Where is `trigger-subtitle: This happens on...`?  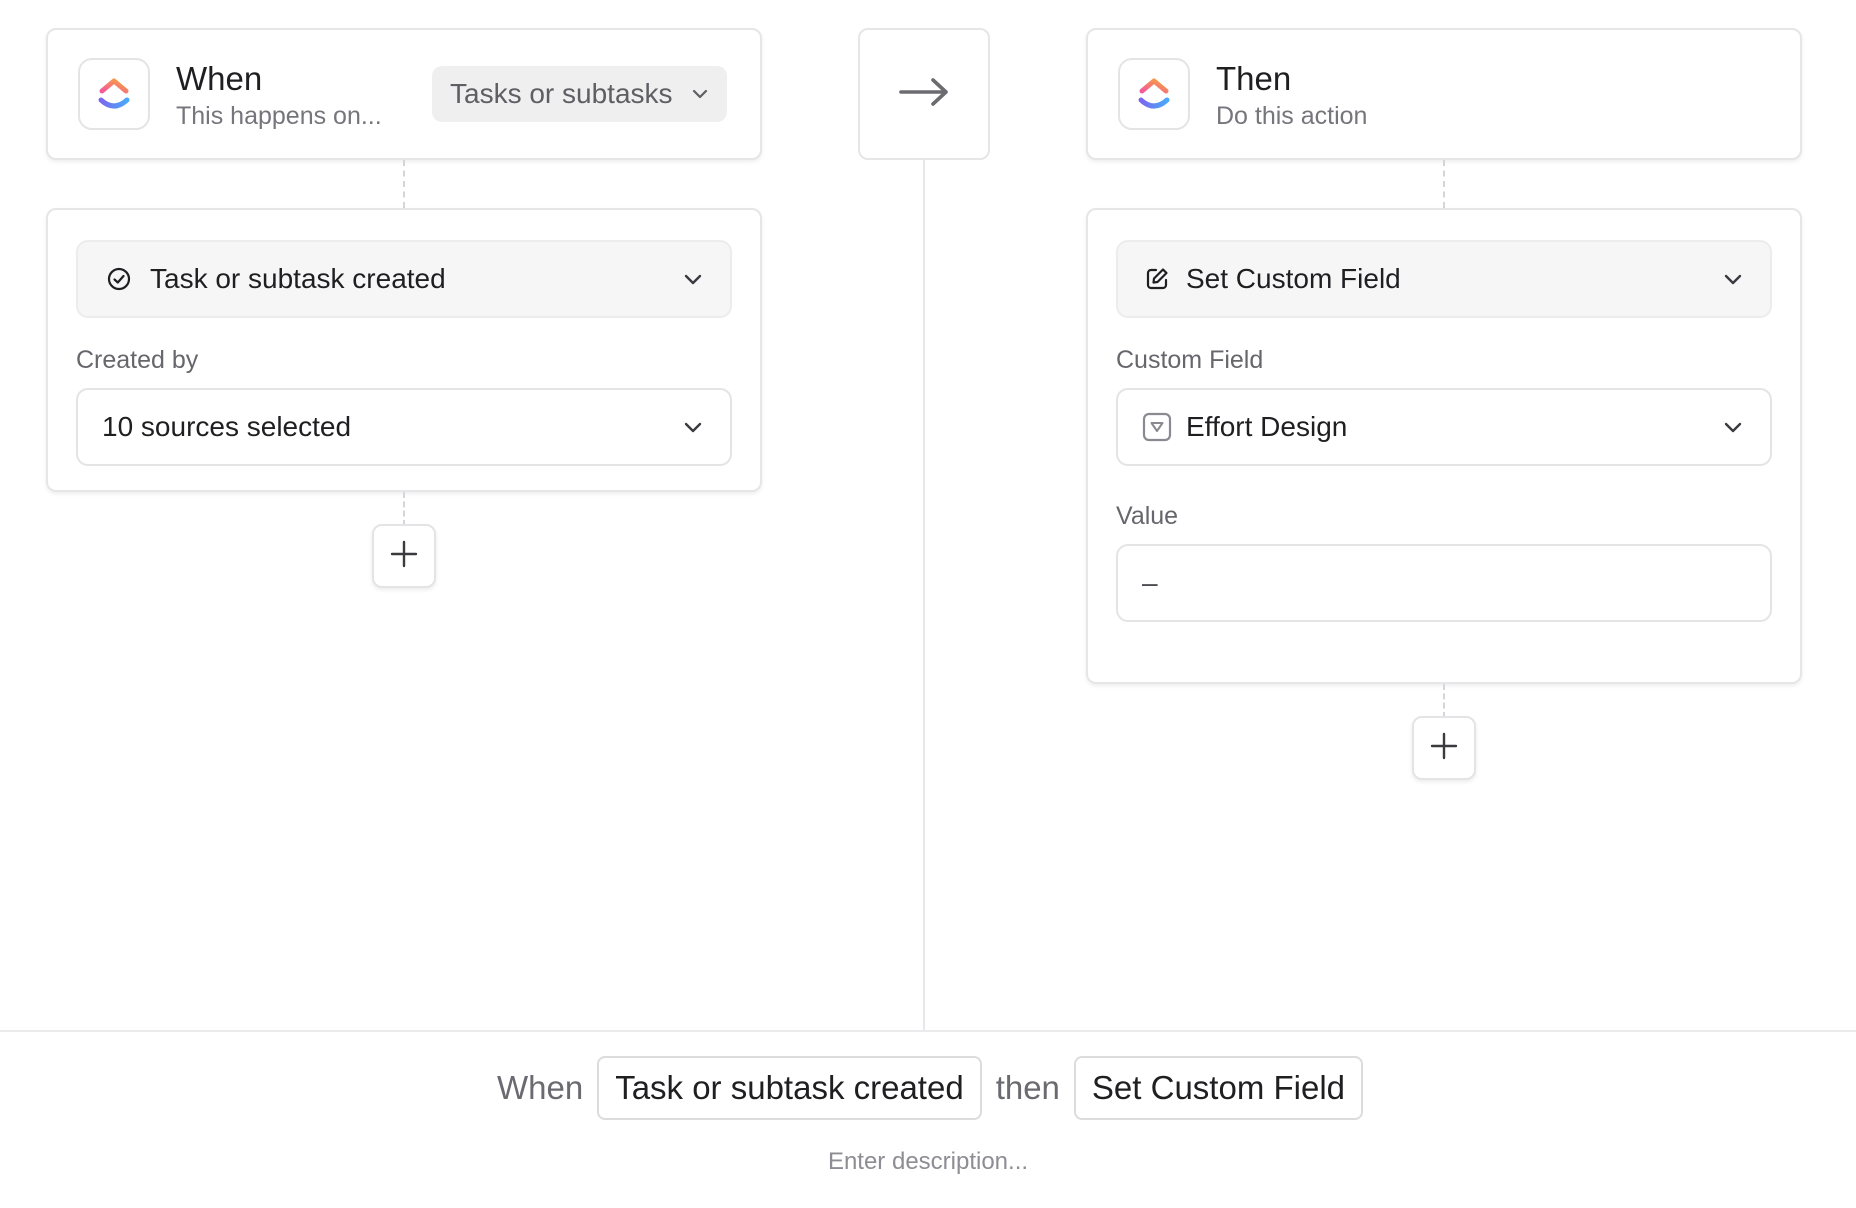
trigger-subtitle: This happens on... is located at coordinates (279, 116).